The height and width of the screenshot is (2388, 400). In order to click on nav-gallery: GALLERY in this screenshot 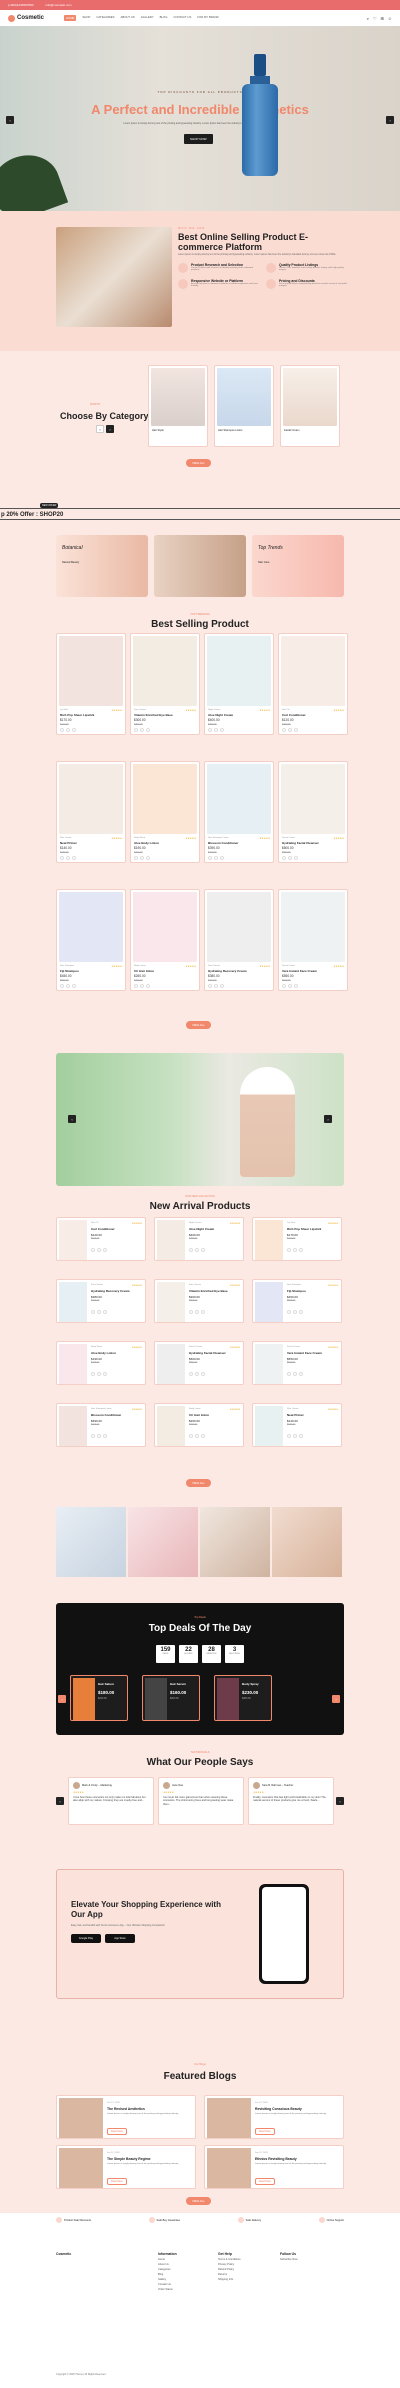, I will do `click(147, 18)`.